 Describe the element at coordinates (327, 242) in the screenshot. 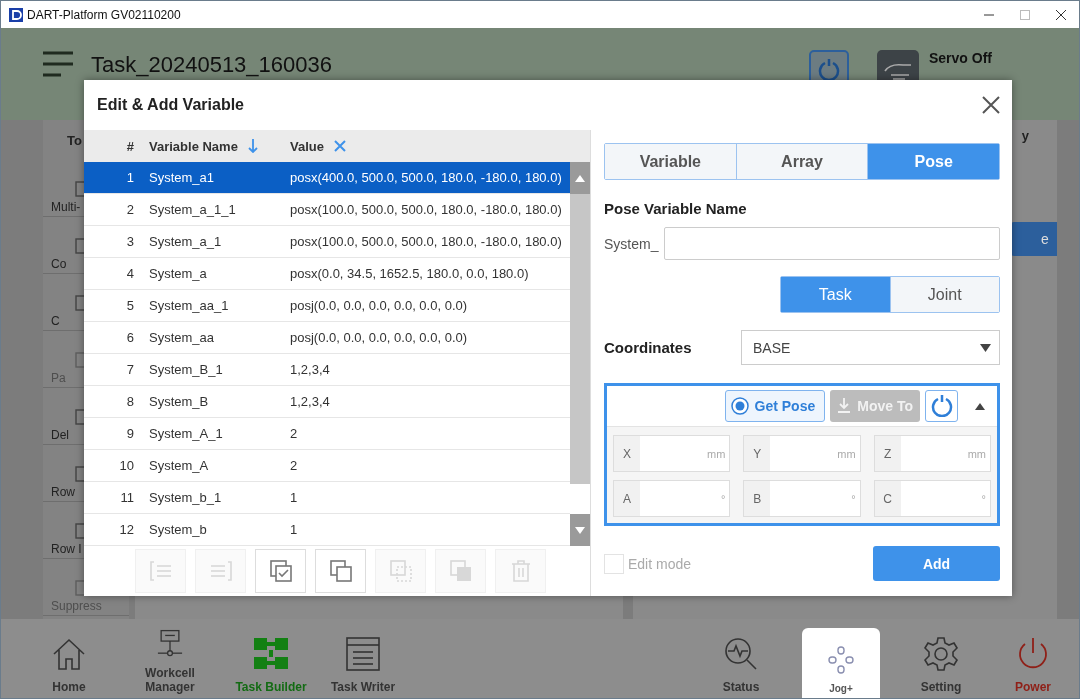

I see `variable-row: 3 System_a_1 posx(100.0, 500.0, 500.0, 180.0, -180.0, 180.0)` at that location.